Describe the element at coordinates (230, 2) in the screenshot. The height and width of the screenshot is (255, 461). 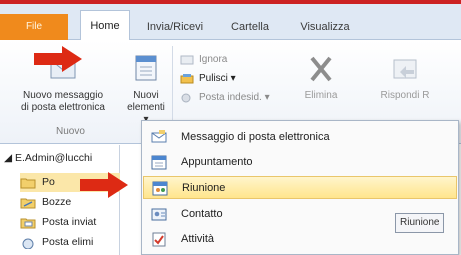
I see `title-accent-bar` at that location.